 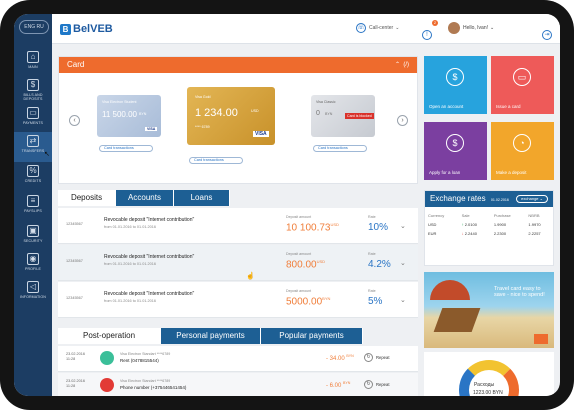 What do you see at coordinates (231, 116) in the screenshot?
I see `card-visa-gold: Visa Gold 1 234.00 USD **** 6789 VISA` at bounding box center [231, 116].